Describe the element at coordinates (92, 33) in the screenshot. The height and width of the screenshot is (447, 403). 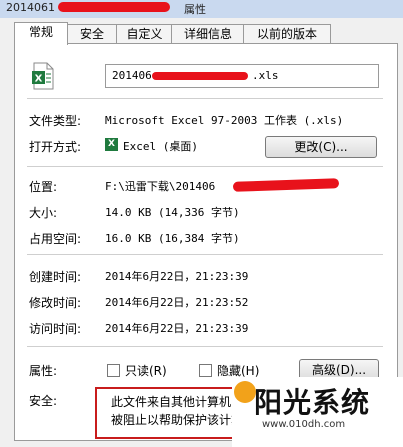
I see `tab-security: 安全` at that location.